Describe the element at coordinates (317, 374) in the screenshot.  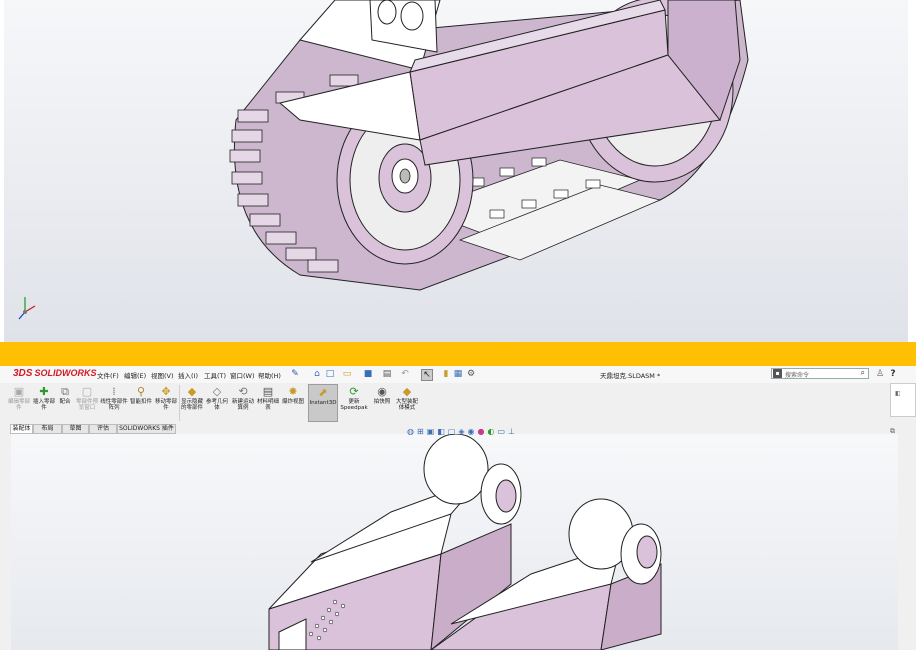
I see `home-icon: ⌂` at that location.